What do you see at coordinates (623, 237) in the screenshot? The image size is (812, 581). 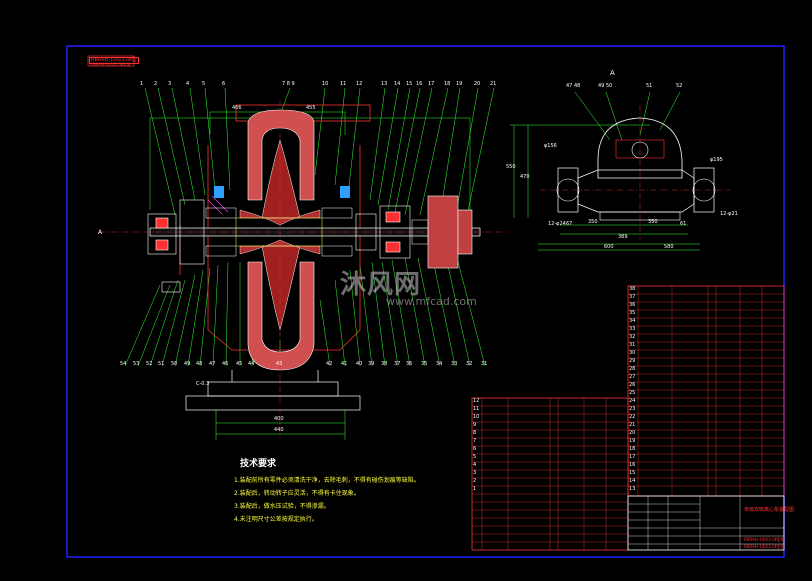 I see `dim-389: 389` at bounding box center [623, 237].